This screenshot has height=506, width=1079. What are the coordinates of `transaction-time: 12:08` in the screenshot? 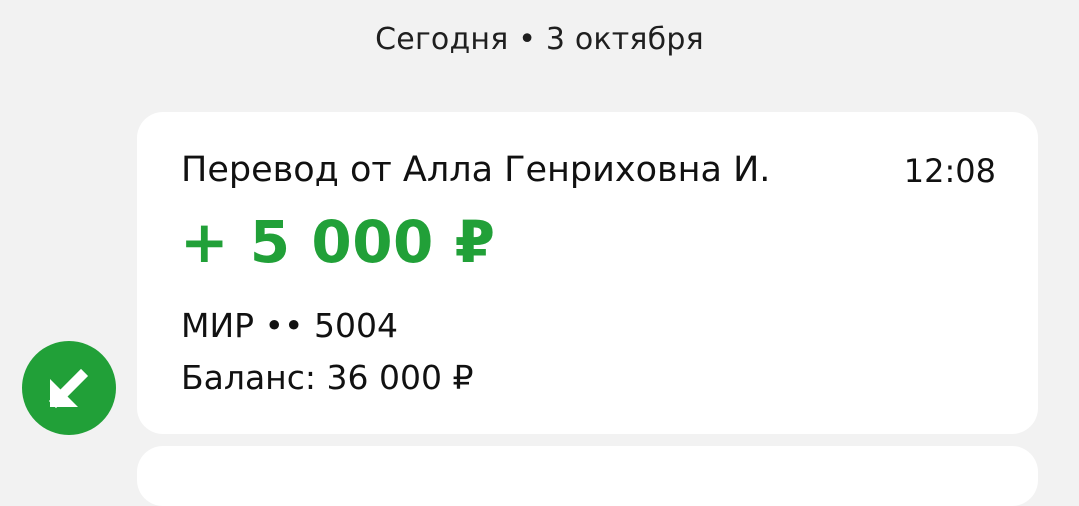 It's located at (949, 171).